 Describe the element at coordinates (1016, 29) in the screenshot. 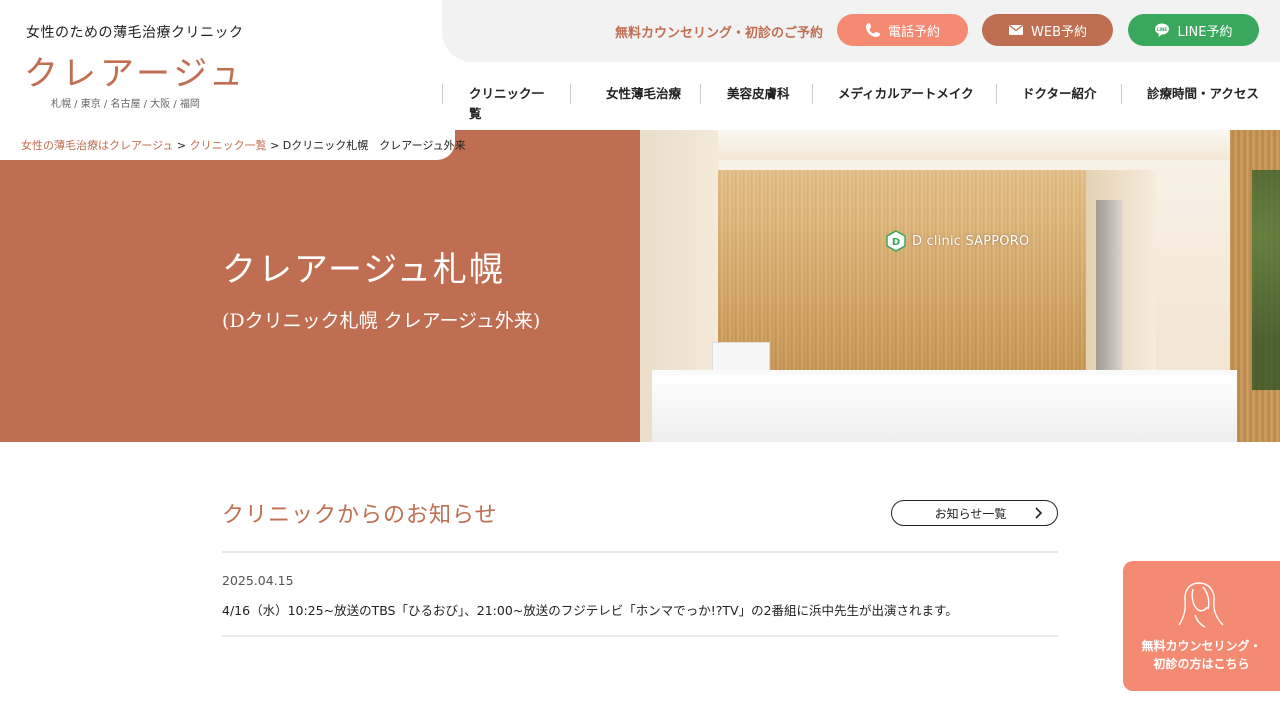

I see `mail-icon` at that location.